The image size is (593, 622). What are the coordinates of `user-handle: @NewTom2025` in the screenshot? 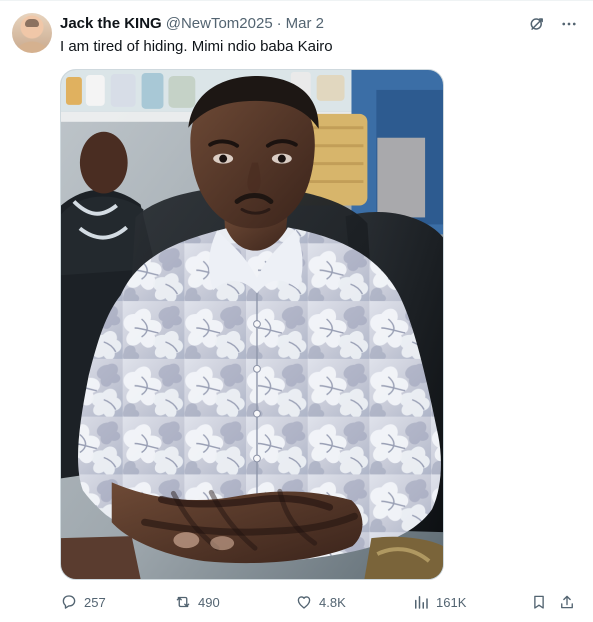 It's located at (219, 24).